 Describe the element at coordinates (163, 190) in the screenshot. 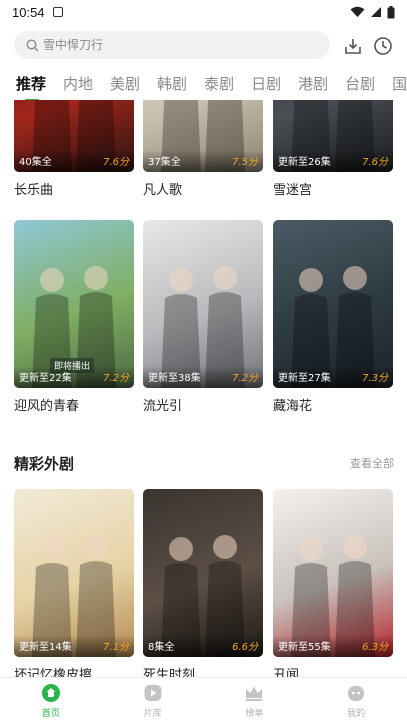

I see `drama-title: 凡人歌` at that location.